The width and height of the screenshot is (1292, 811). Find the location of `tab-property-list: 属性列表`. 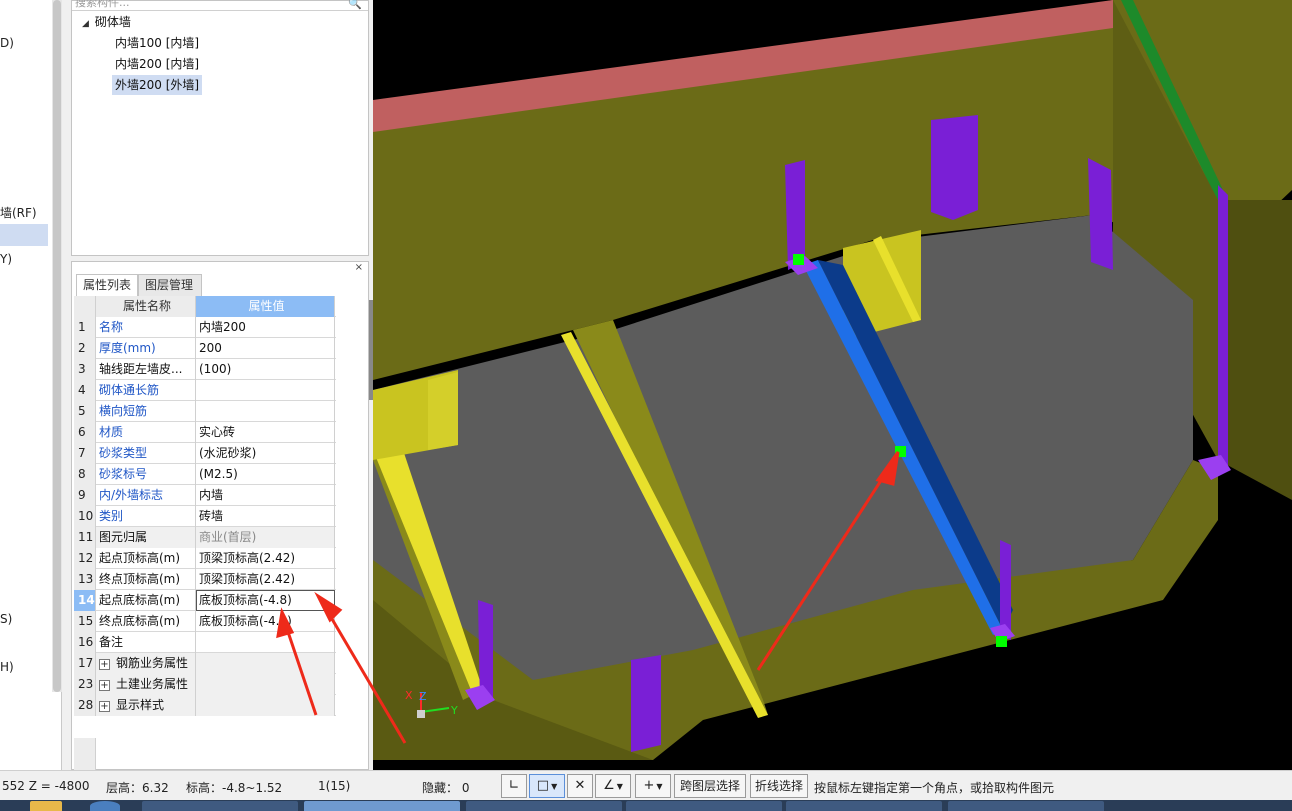

tab-property-list: 属性列表 is located at coordinates (107, 285).